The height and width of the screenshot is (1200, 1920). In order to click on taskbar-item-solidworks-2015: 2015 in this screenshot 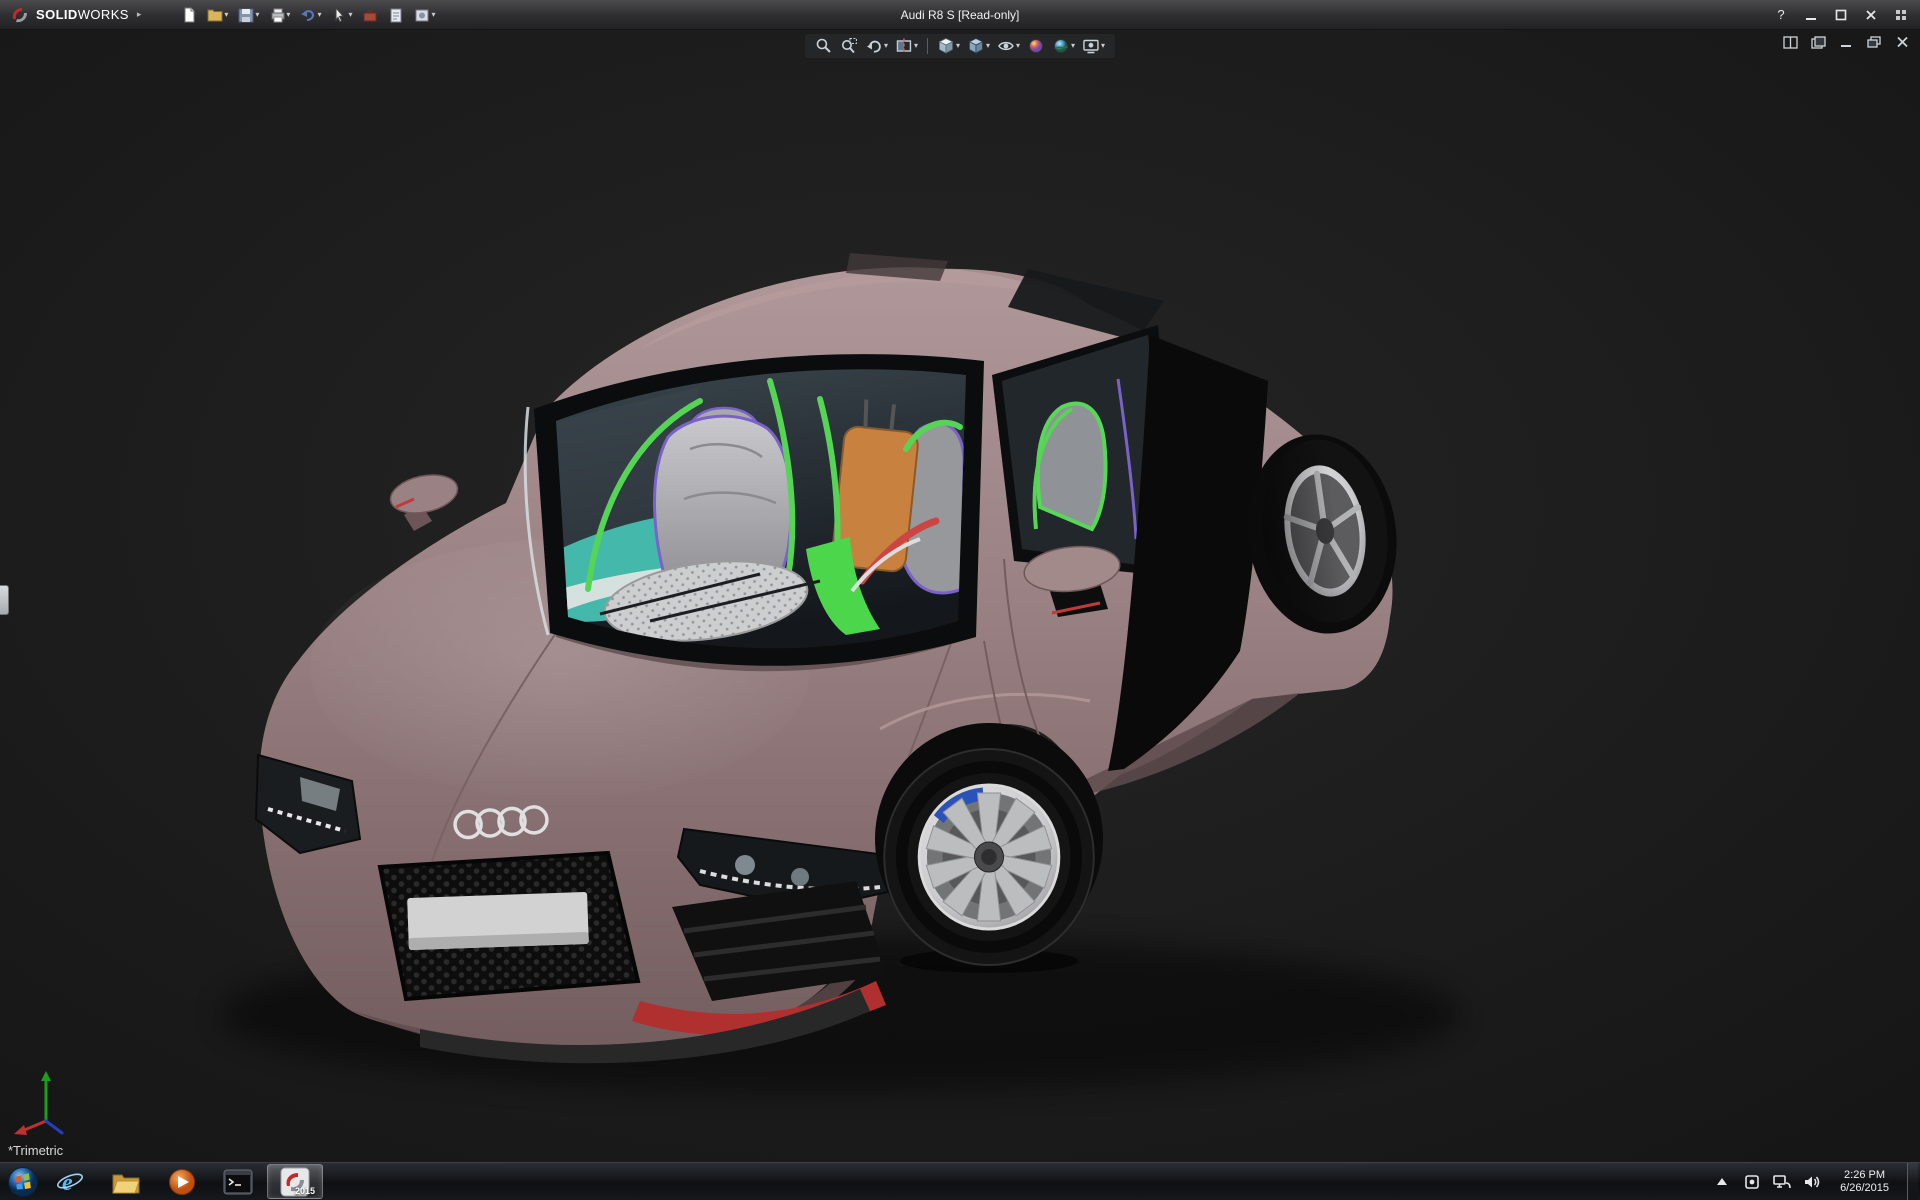, I will do `click(295, 1181)`.